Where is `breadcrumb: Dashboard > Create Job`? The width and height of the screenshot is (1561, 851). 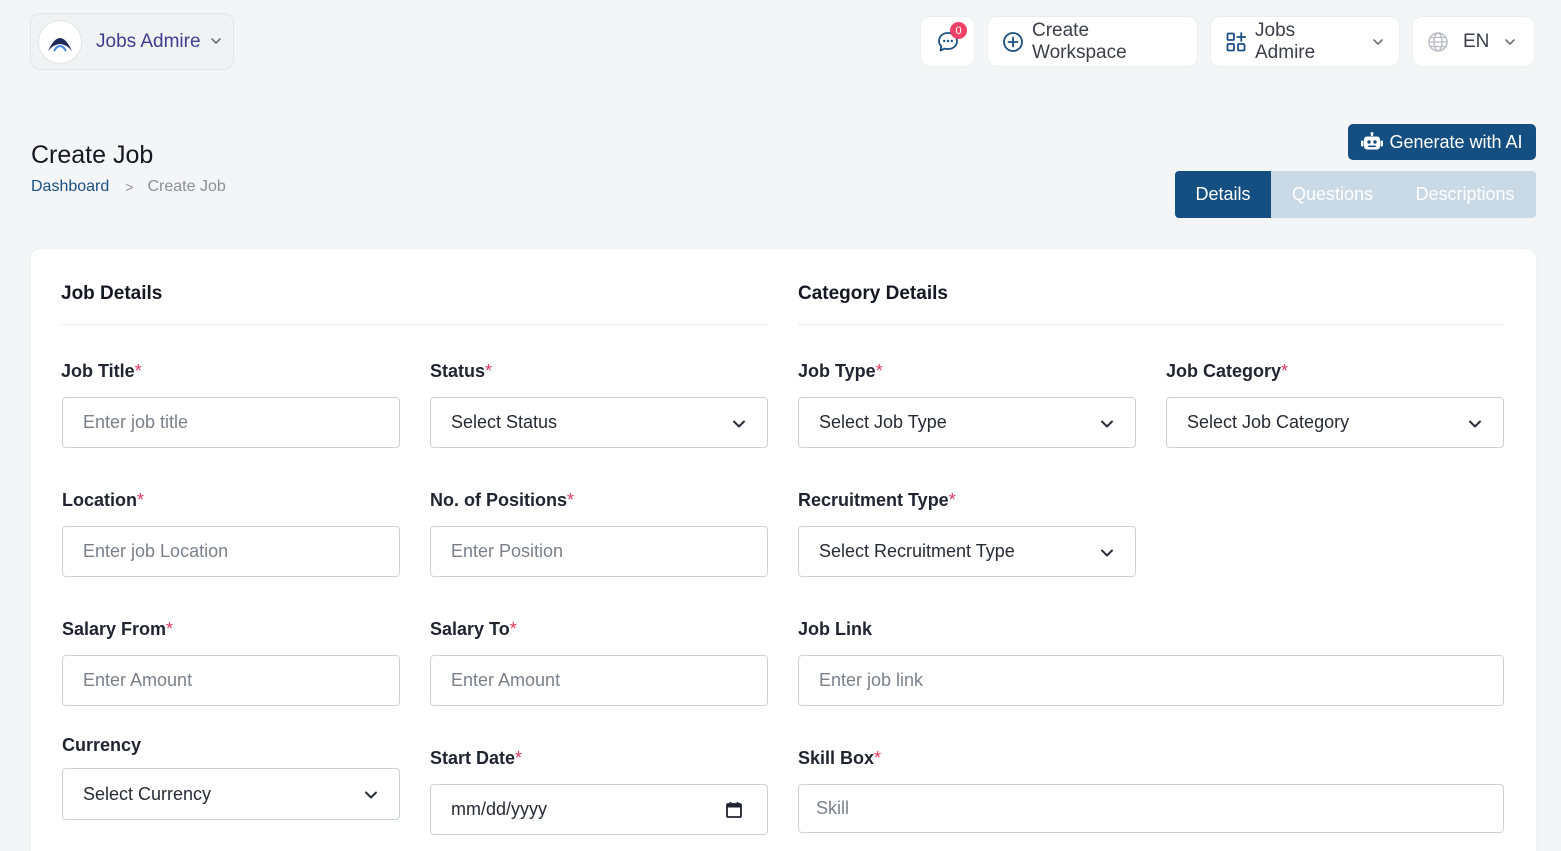 breadcrumb: Dashboard > Create Job is located at coordinates (128, 187).